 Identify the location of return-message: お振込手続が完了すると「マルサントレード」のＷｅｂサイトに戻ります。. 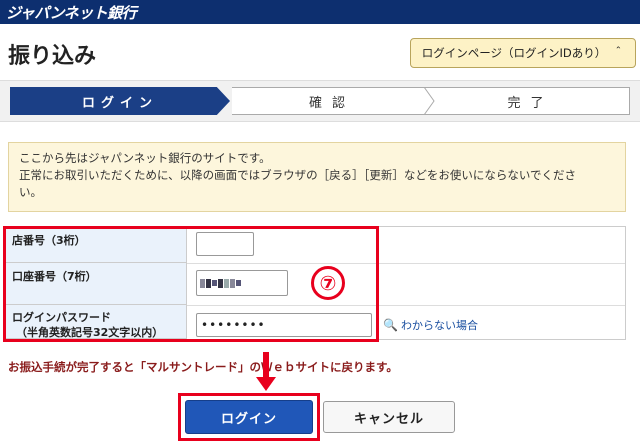
(203, 367).